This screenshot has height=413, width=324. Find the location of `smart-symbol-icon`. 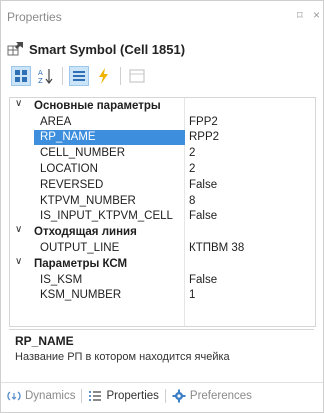

smart-symbol-icon is located at coordinates (16, 49).